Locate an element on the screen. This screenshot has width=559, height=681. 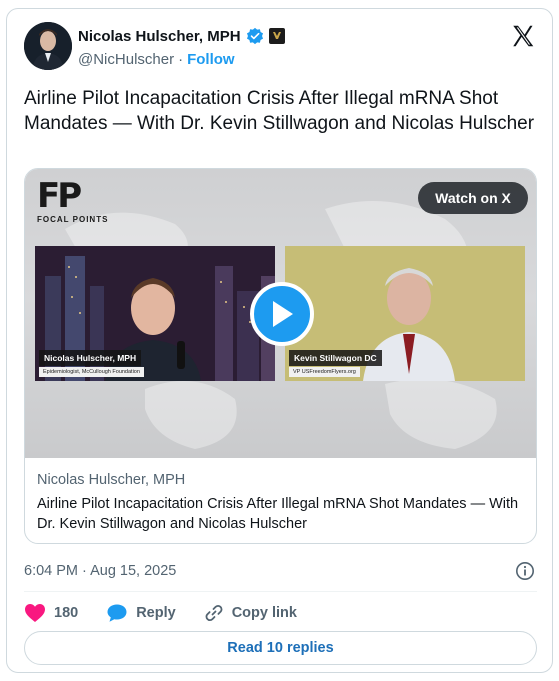
author-handle-row: @NicHulscher · Follow is located at coordinates (156, 59).